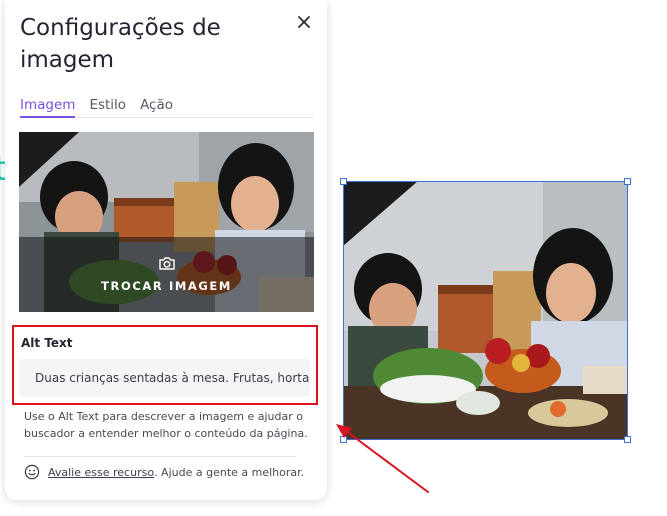 This screenshot has width=667, height=516. Describe the element at coordinates (107, 106) in the screenshot. I see `tab-estilo: Estilo` at that location.